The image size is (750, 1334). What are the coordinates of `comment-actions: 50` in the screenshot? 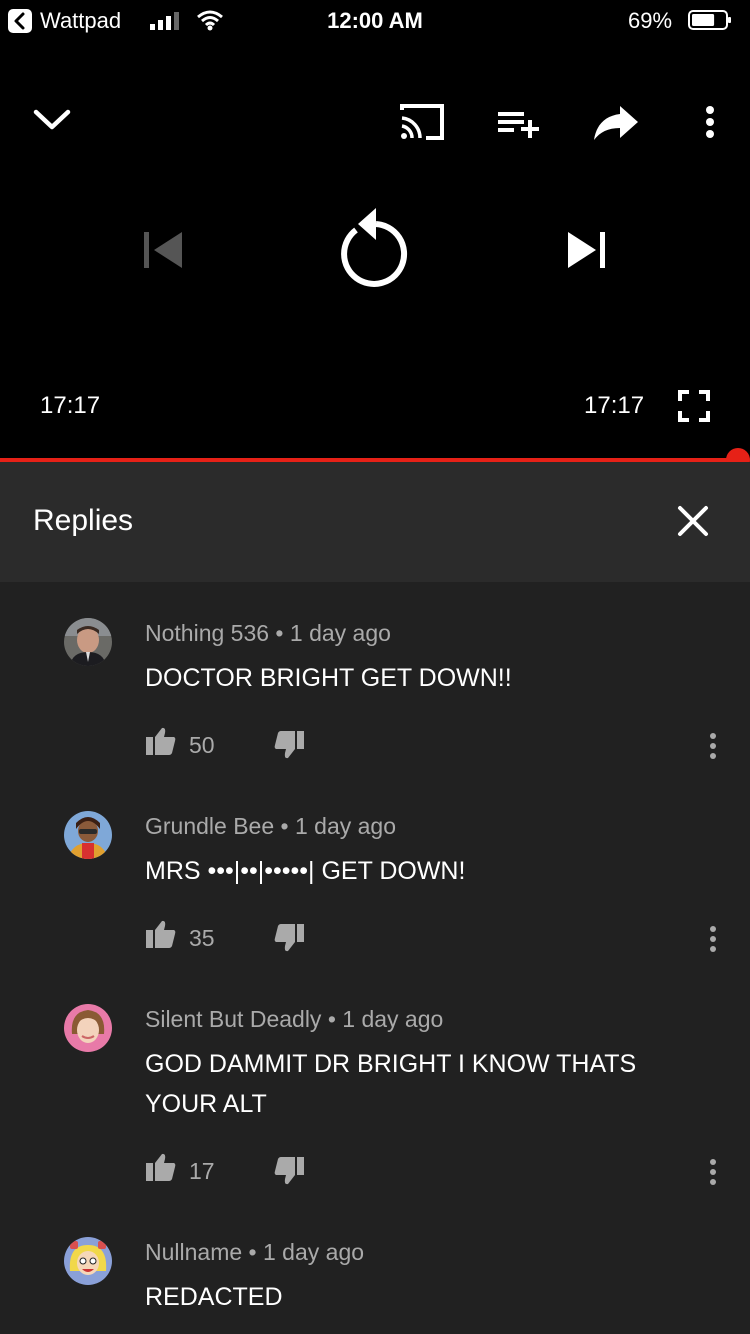 It's located at (445, 746).